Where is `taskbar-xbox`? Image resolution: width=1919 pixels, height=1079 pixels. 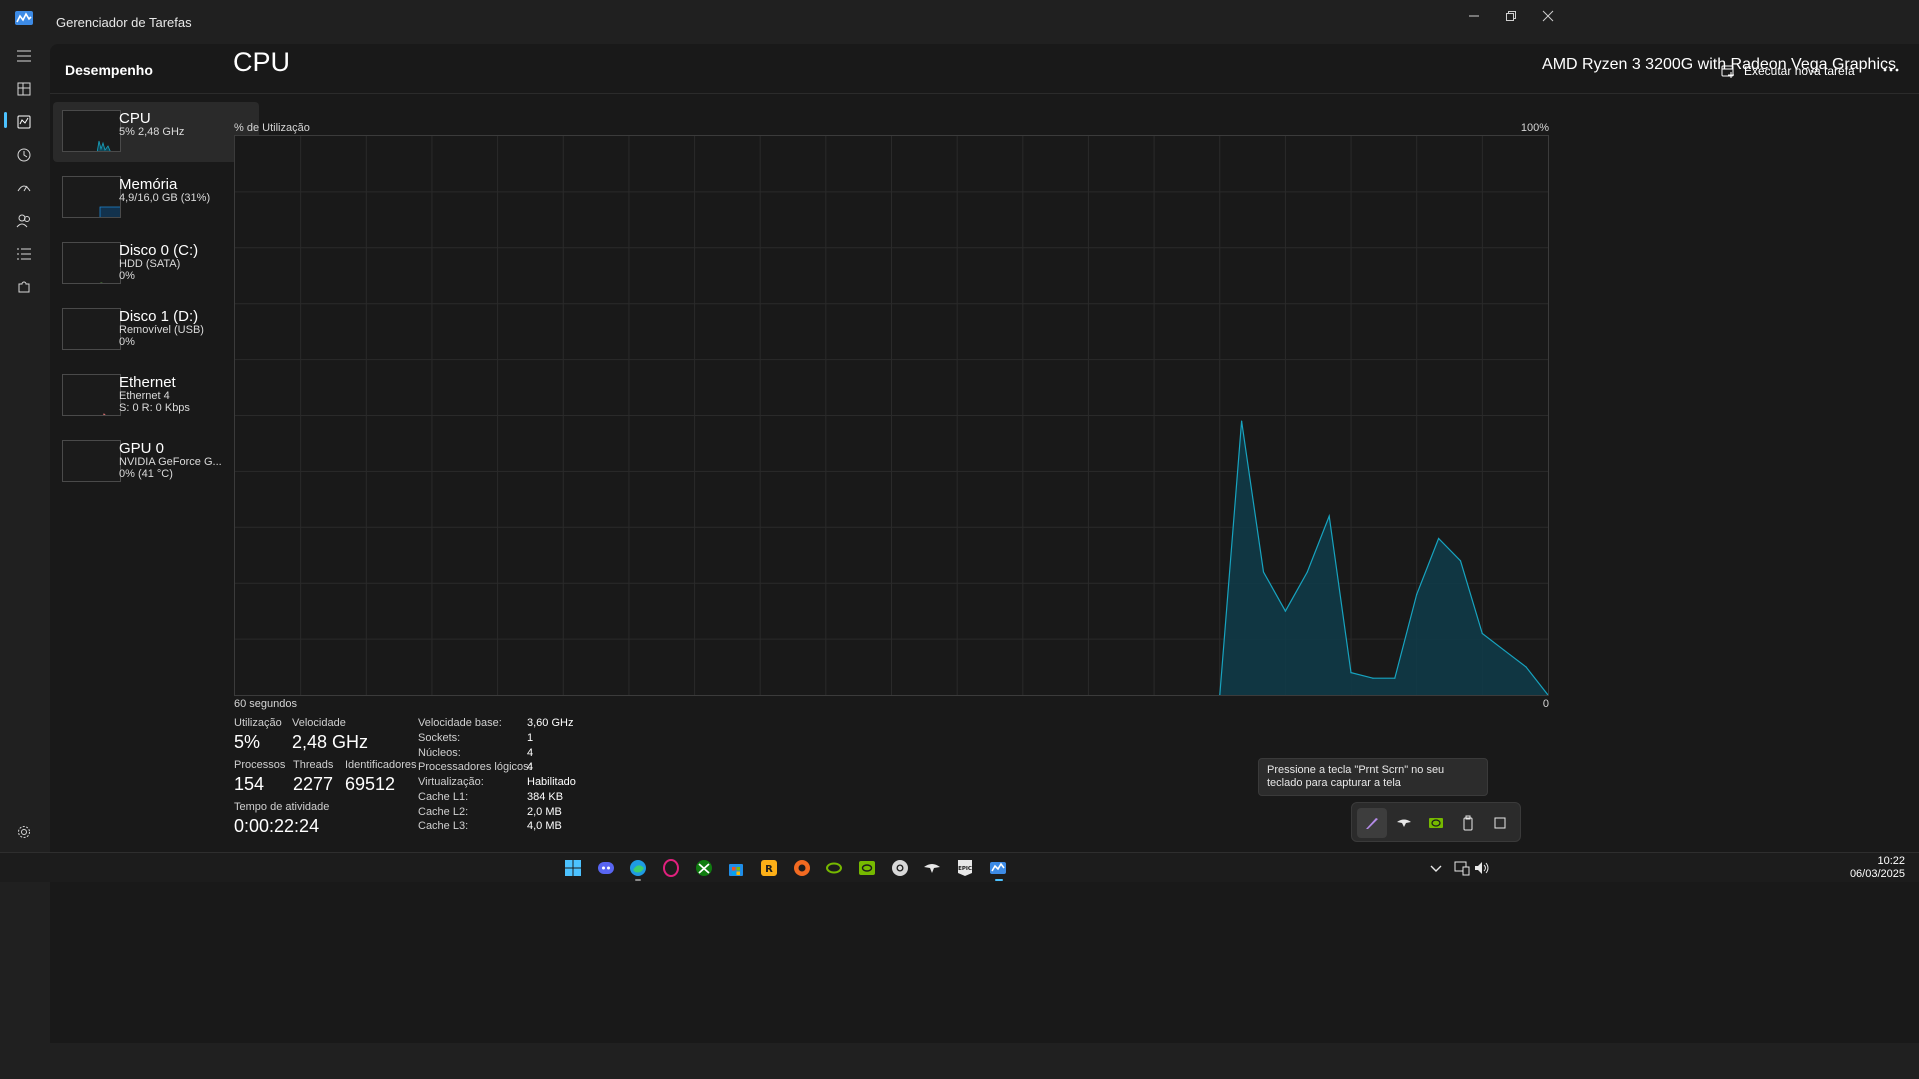 taskbar-xbox is located at coordinates (704, 868).